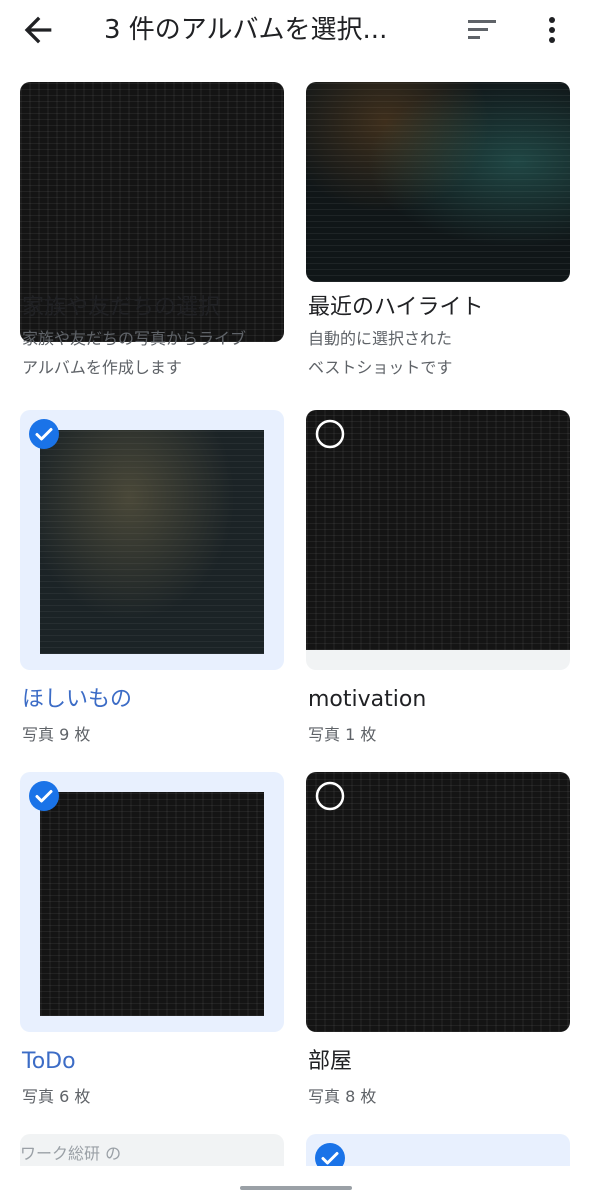 Image resolution: width=592 pixels, height=1200 pixels. I want to click on album-title: motivation, so click(367, 699).